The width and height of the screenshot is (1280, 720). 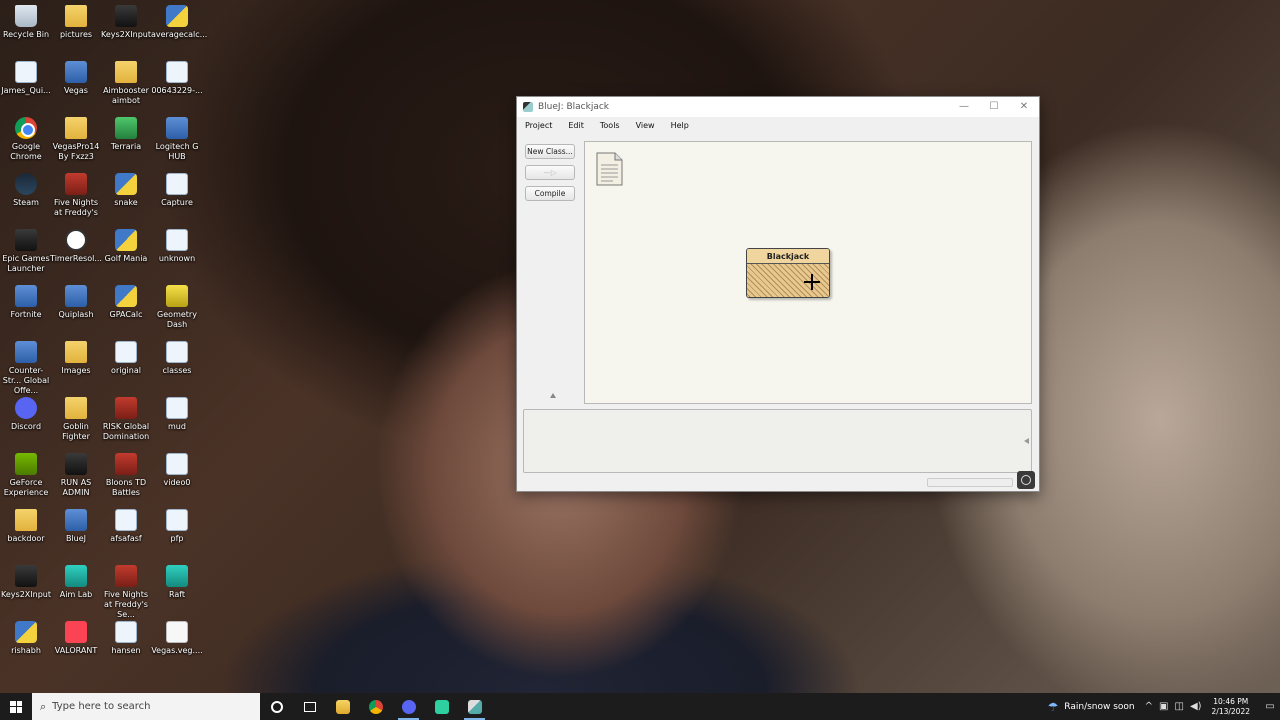 What do you see at coordinates (177, 190) in the screenshot?
I see `desktop-shortcut: Capture` at bounding box center [177, 190].